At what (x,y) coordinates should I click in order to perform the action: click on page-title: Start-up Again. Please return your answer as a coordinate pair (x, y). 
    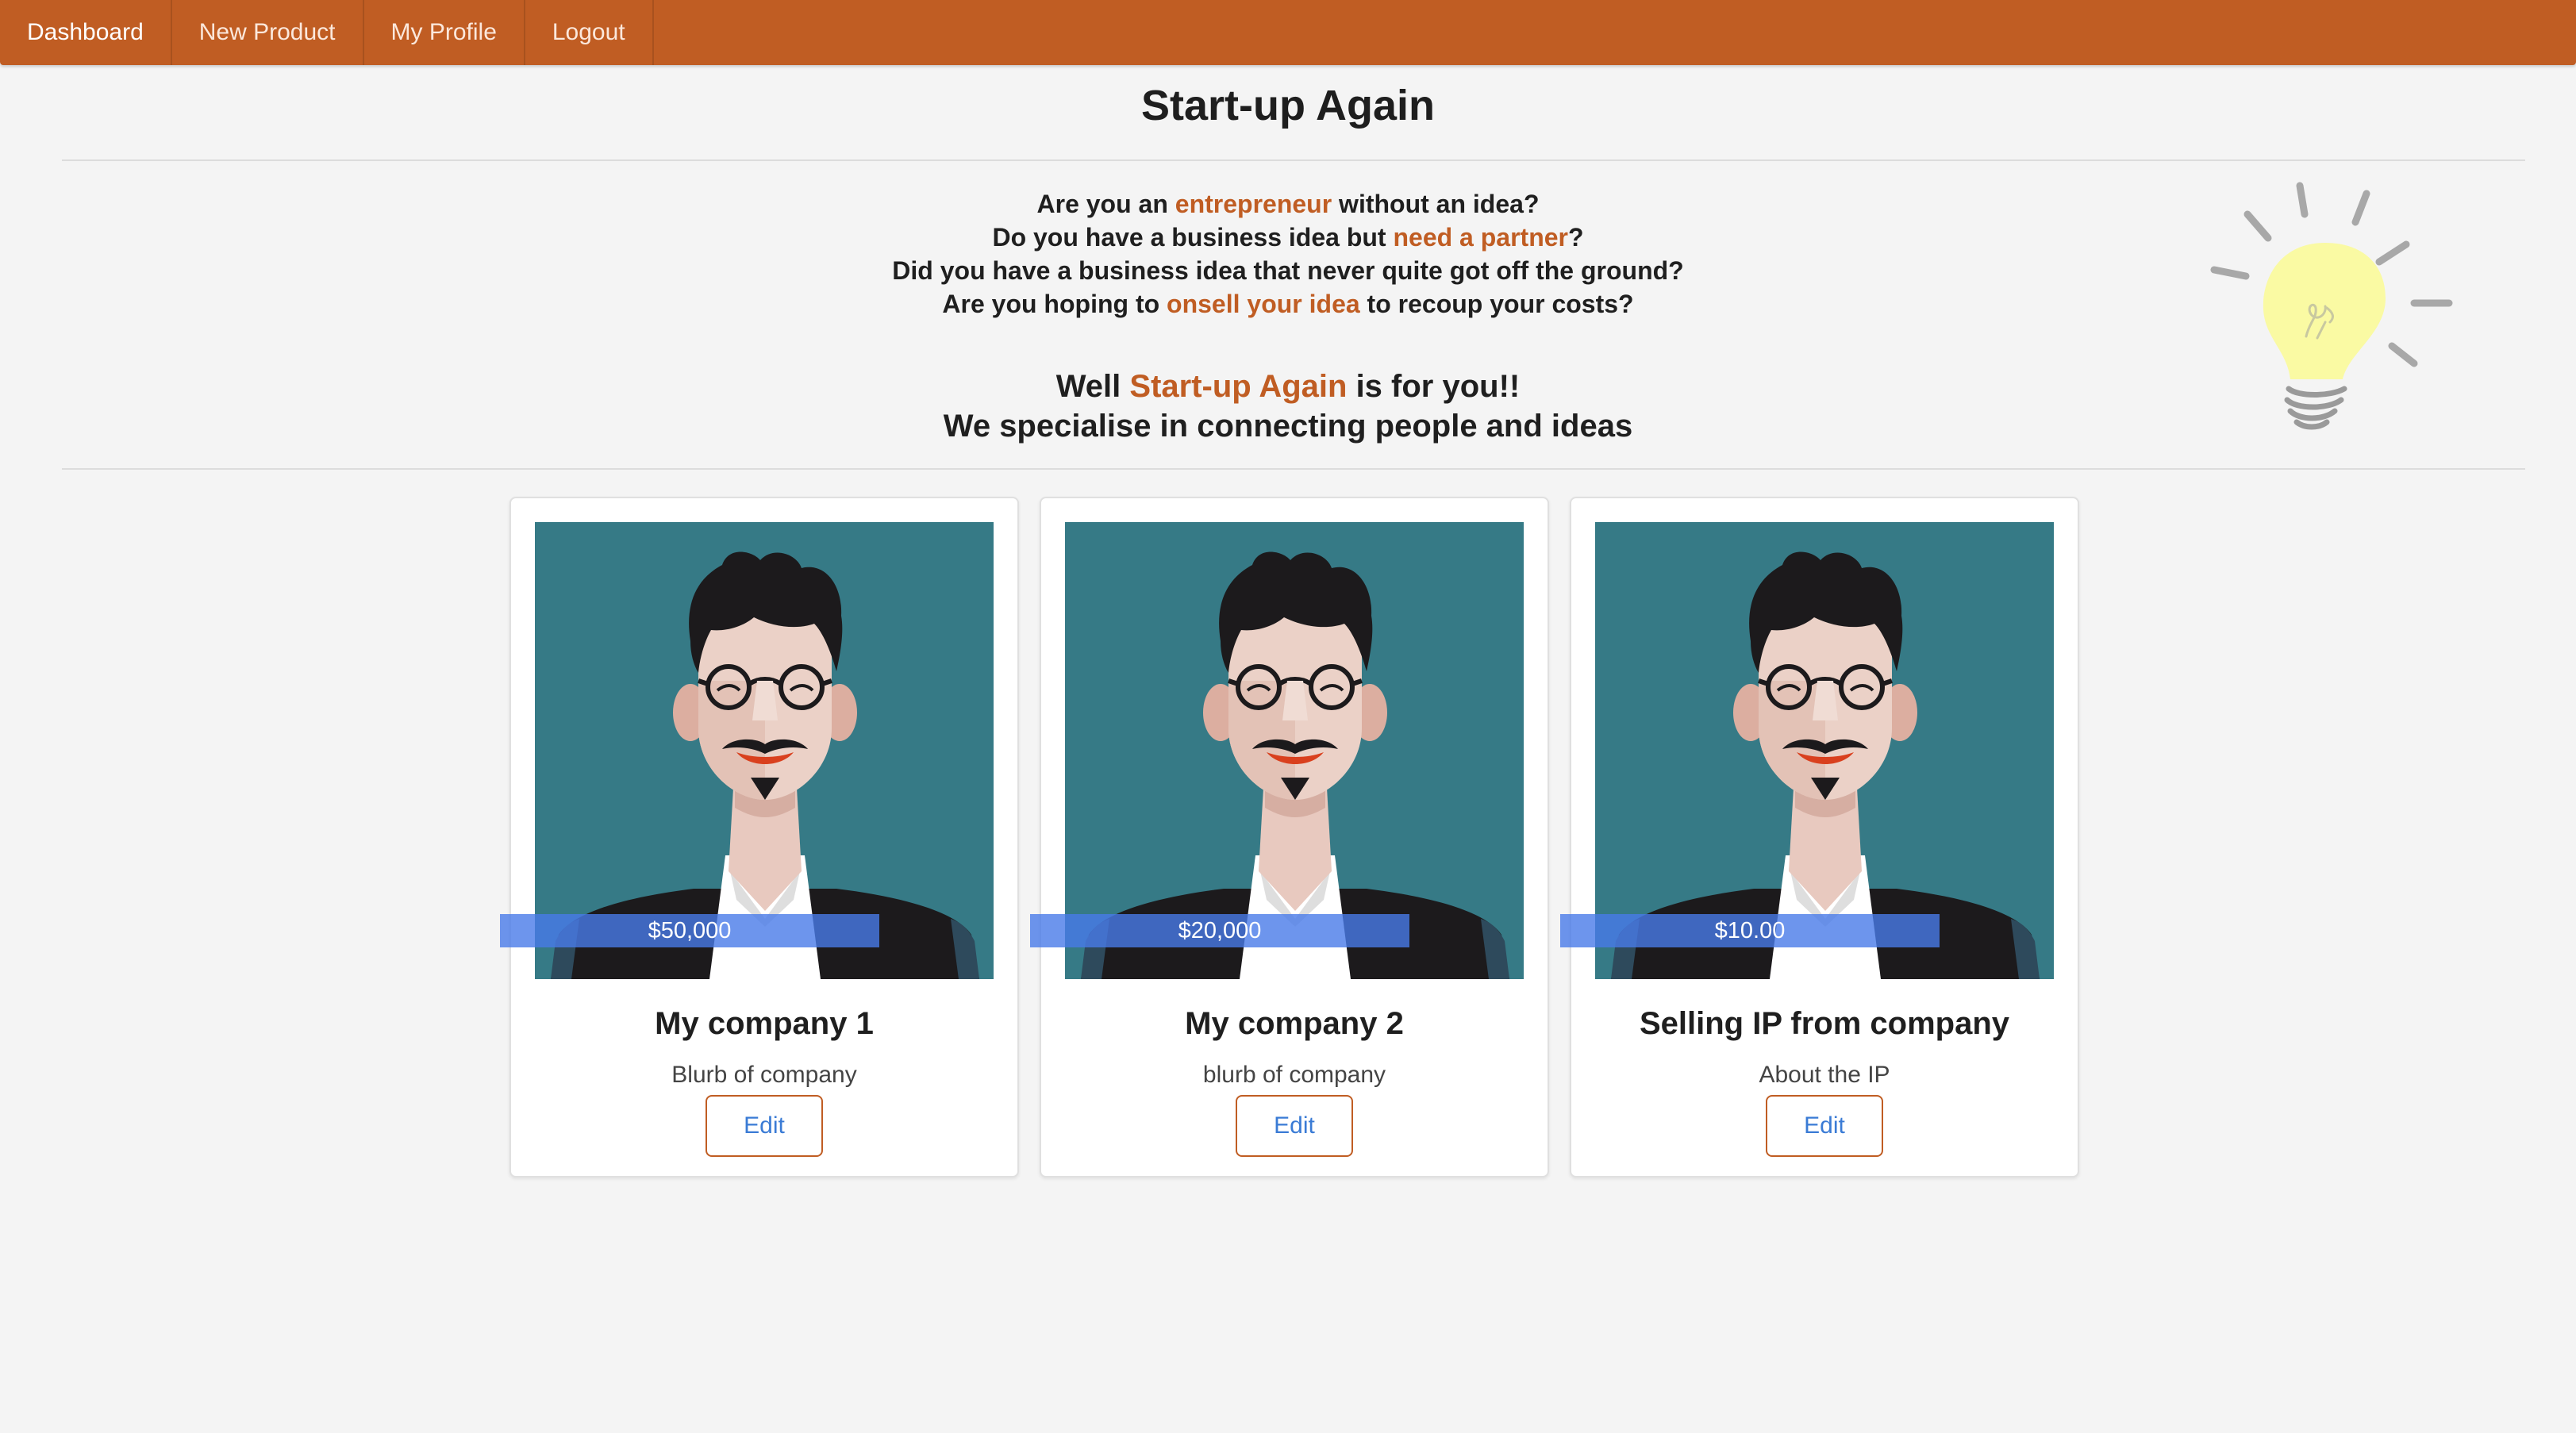
    Looking at the image, I should click on (1288, 106).